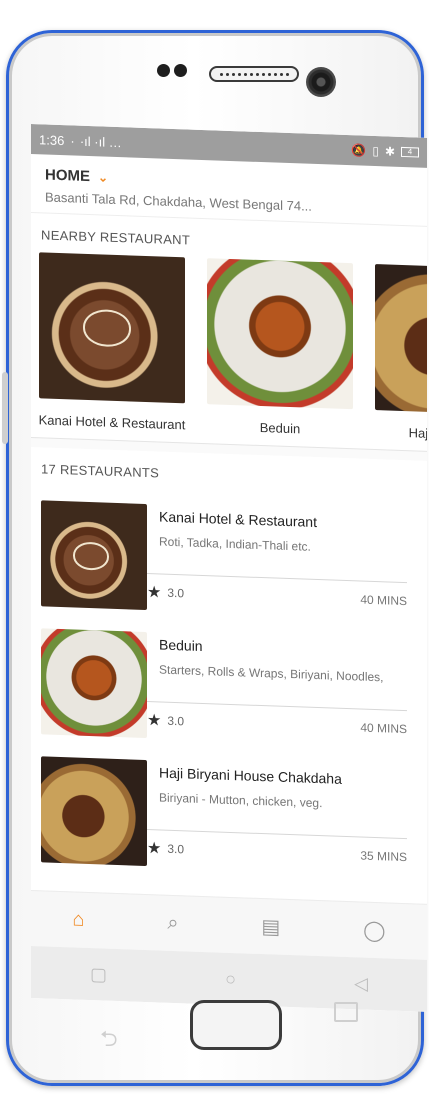 This screenshot has width=429, height=1094. Describe the element at coordinates (288, 520) in the screenshot. I see `restaurant-name: Kanai Hotel & Restaurant` at that location.